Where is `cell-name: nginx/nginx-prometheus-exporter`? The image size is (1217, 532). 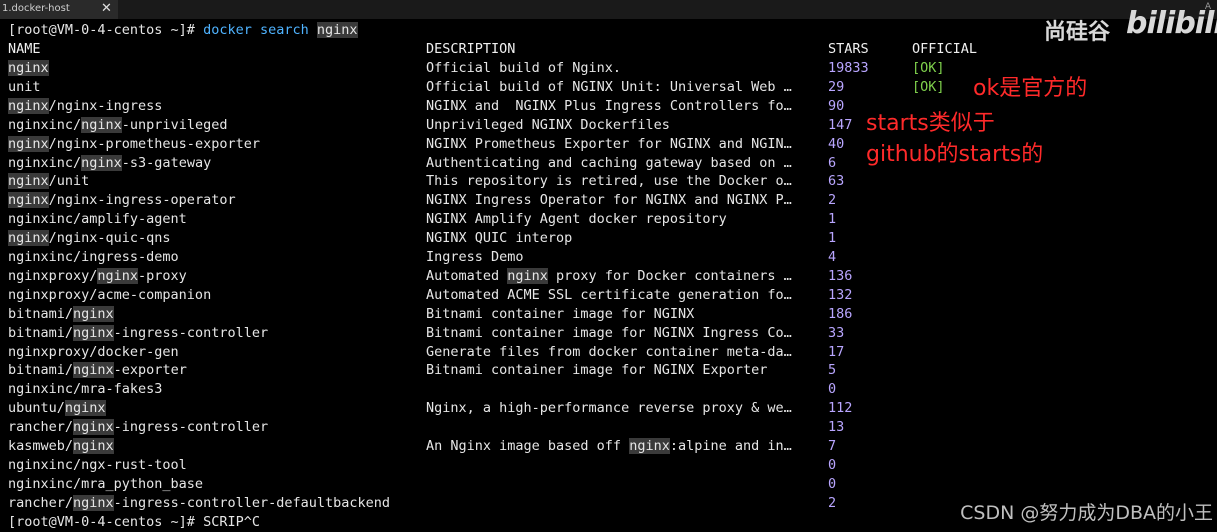
cell-name: nginx/nginx-prometheus-exporter is located at coordinates (134, 144).